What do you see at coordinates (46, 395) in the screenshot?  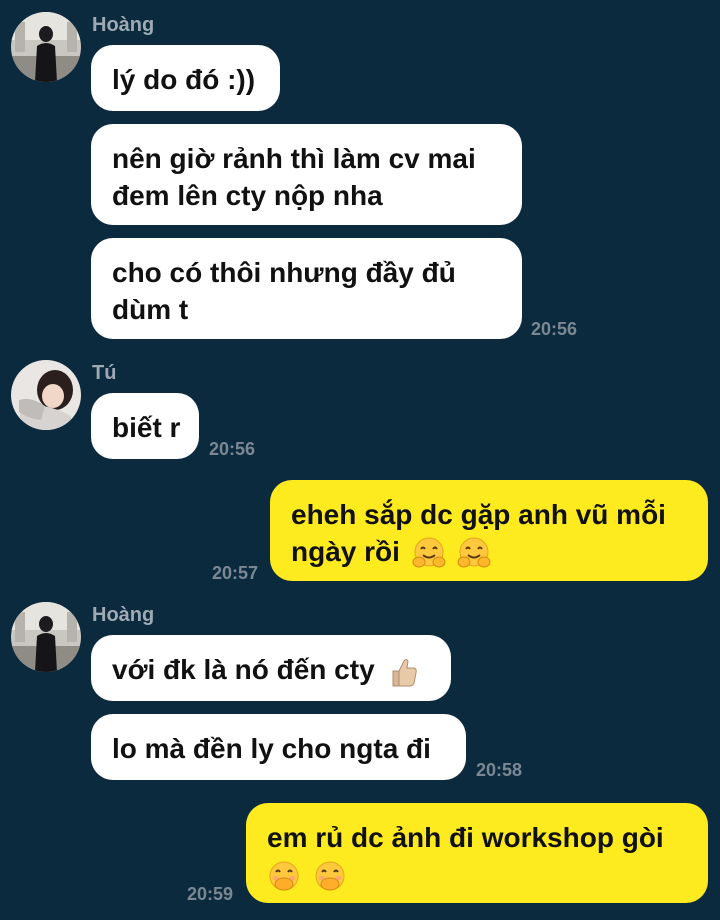 I see `avatar-tu` at bounding box center [46, 395].